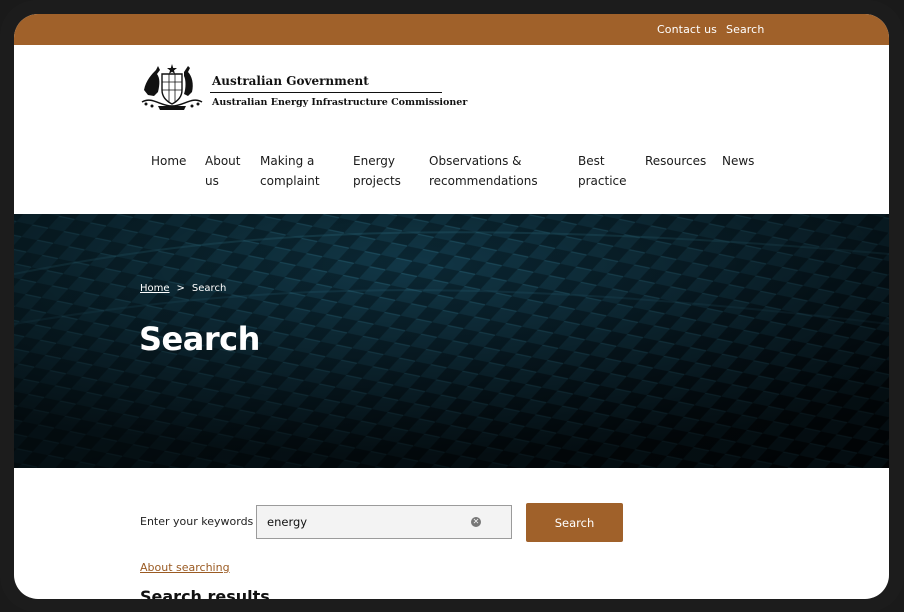 The height and width of the screenshot is (612, 904). Describe the element at coordinates (377, 171) in the screenshot. I see `nav-item-energy-projects: Energy projects` at that location.